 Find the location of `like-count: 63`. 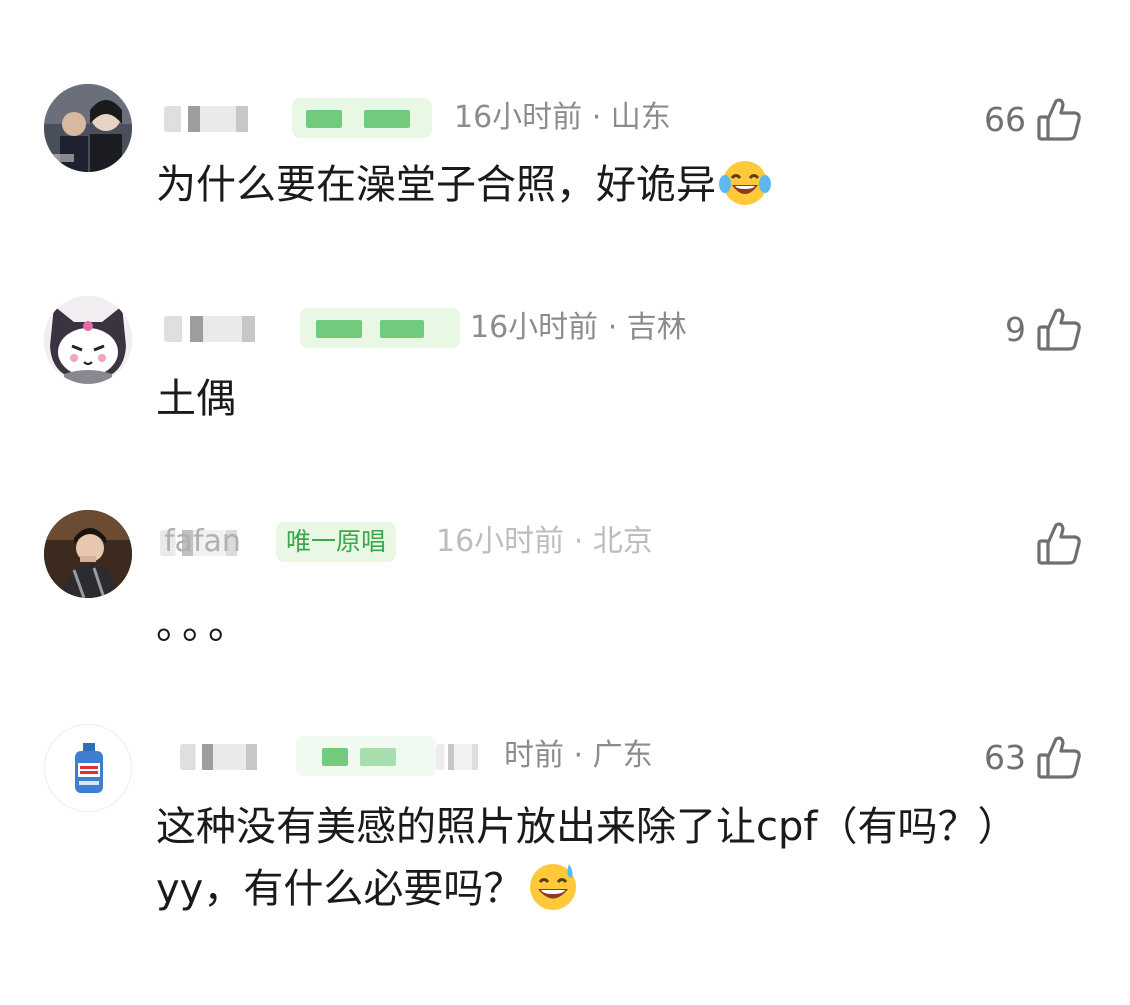

like-count: 63 is located at coordinates (1005, 757).